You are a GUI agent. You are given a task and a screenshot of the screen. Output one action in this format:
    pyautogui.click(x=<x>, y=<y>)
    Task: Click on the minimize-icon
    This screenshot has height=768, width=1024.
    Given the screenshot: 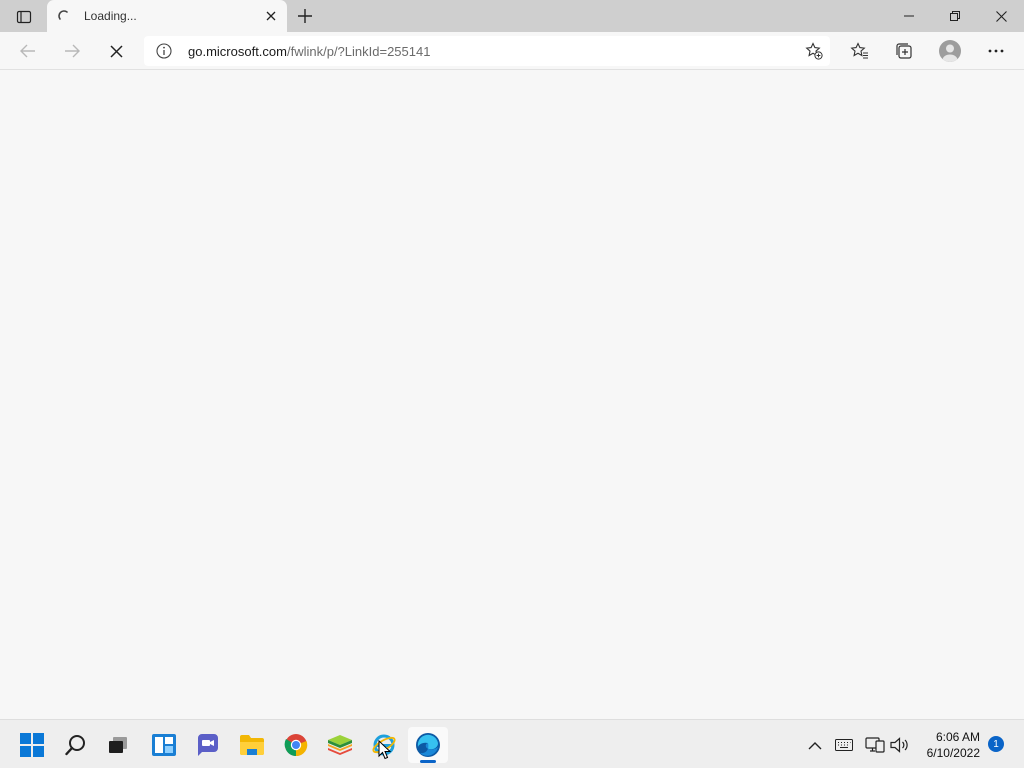 What is the action you would take?
    pyautogui.click(x=909, y=16)
    